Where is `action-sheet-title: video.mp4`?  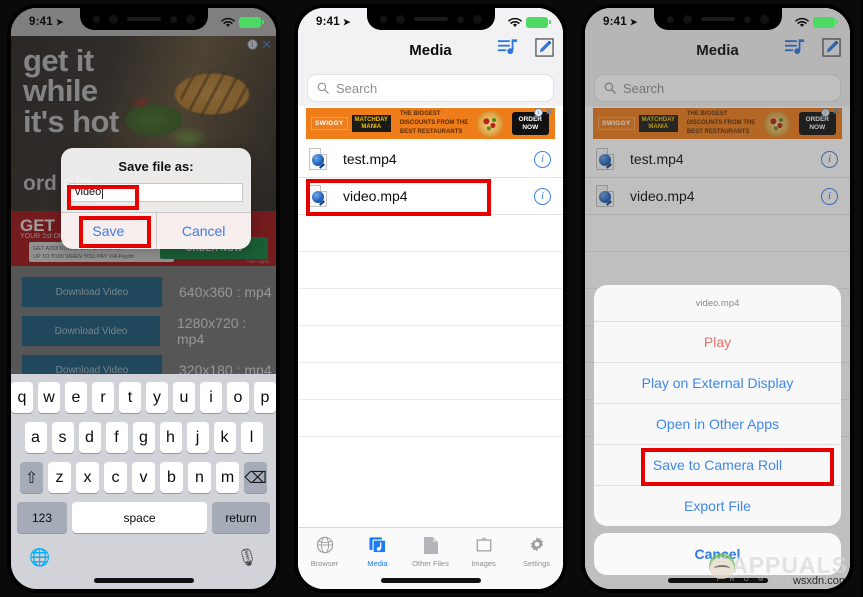 action-sheet-title: video.mp4 is located at coordinates (717, 303).